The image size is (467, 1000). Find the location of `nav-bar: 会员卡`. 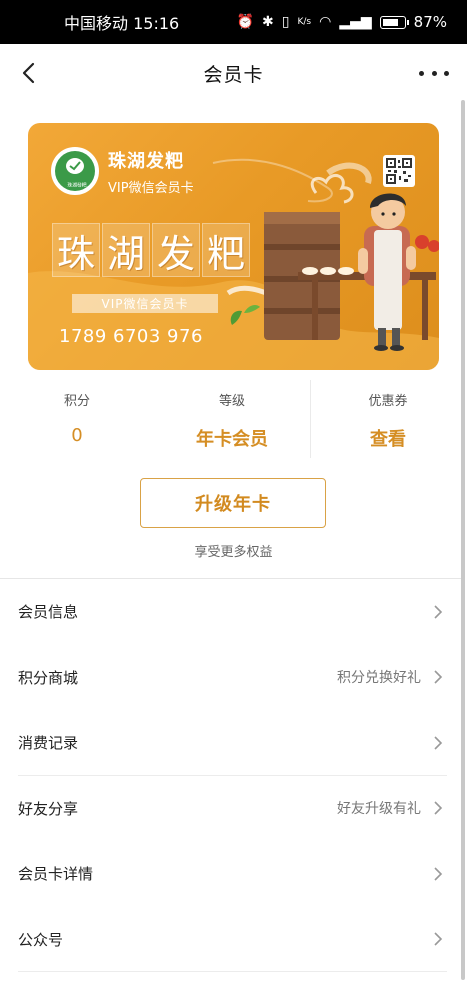

nav-bar: 会员卡 is located at coordinates (233, 73).